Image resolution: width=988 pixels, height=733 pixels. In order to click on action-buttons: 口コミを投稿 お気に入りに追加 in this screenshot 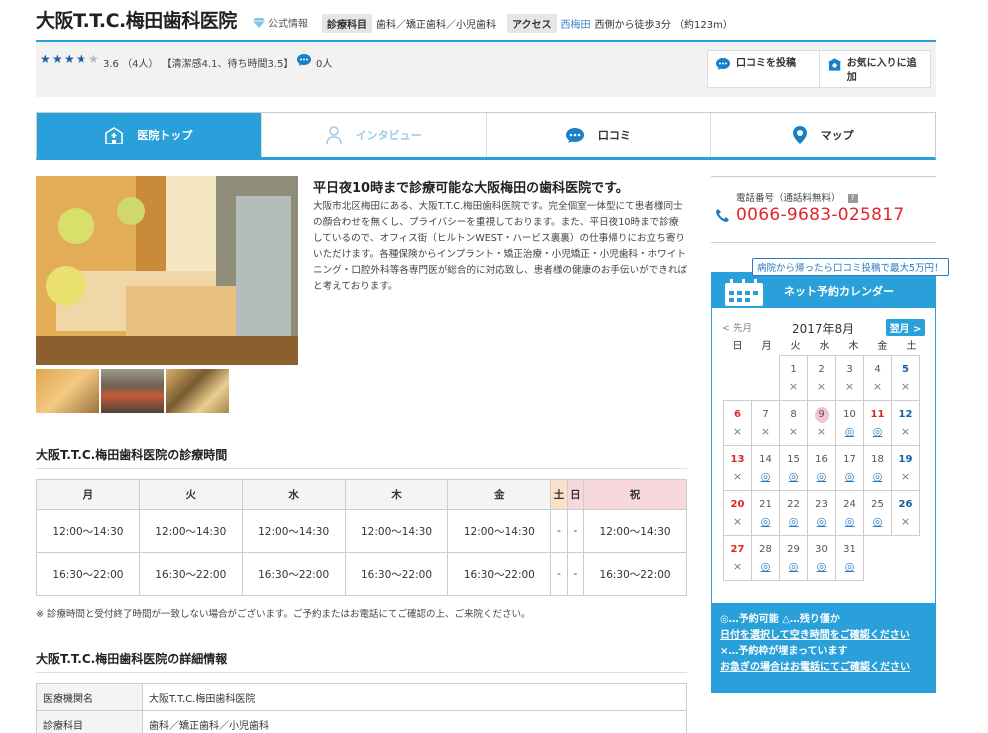, I will do `click(819, 69)`.